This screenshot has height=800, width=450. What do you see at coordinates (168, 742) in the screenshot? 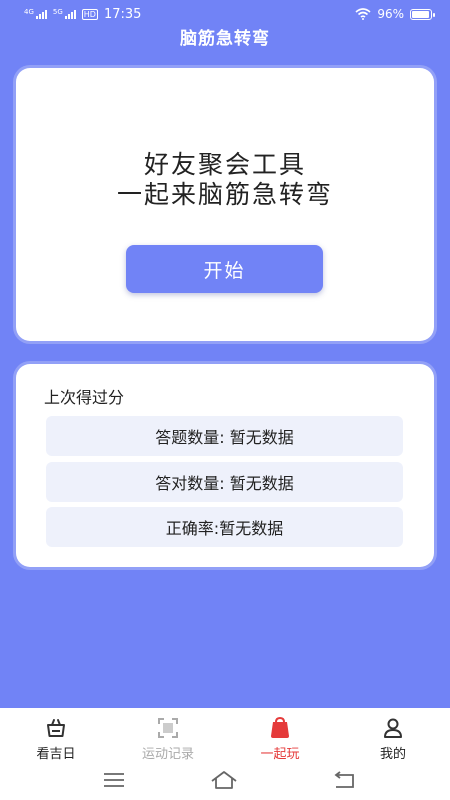
I see `tab-exercise-record: 运动记录` at bounding box center [168, 742].